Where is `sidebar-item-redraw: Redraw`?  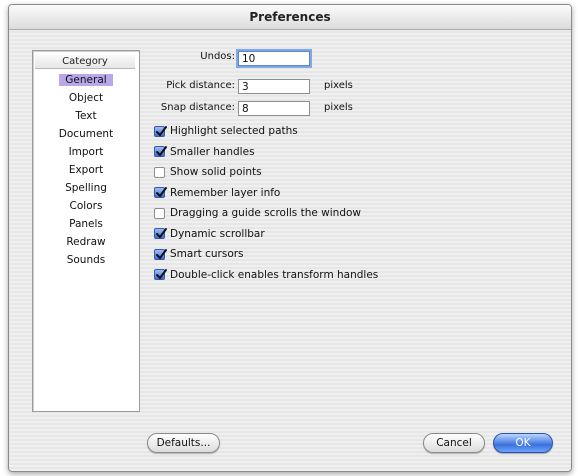 sidebar-item-redraw: Redraw is located at coordinates (86, 242).